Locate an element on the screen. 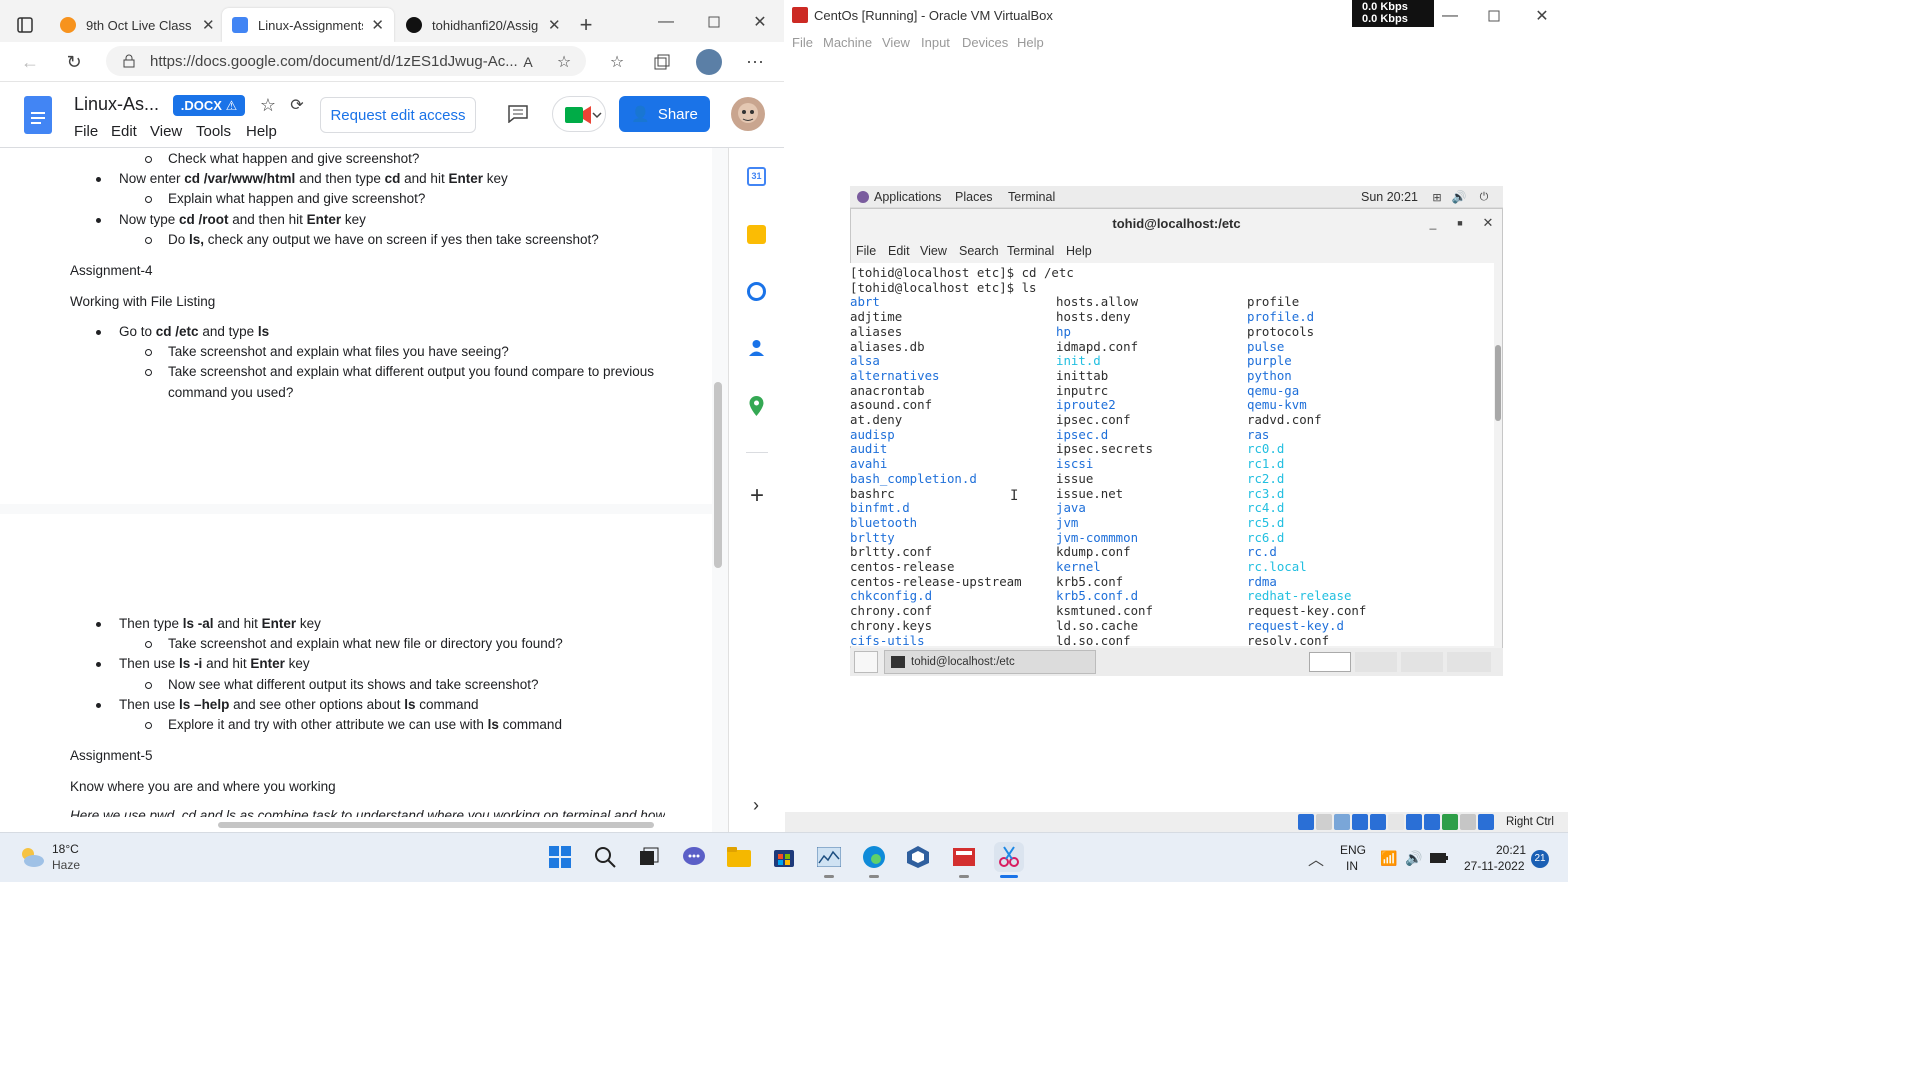 The image size is (1920, 1080). clock-date: 27-11-2022 is located at coordinates (1494, 866).